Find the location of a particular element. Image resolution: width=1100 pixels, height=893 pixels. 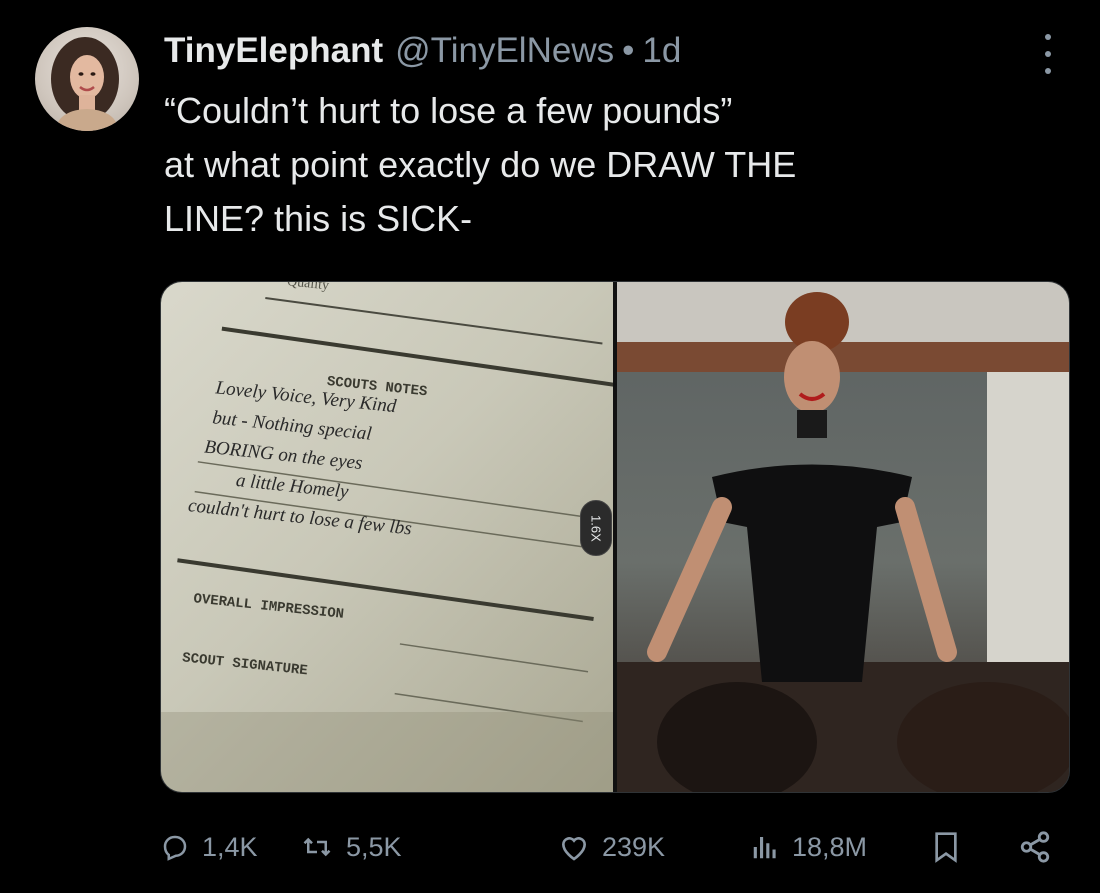

overall-impression-label: OVERALL IMPRESSION is located at coordinates (269, 607).